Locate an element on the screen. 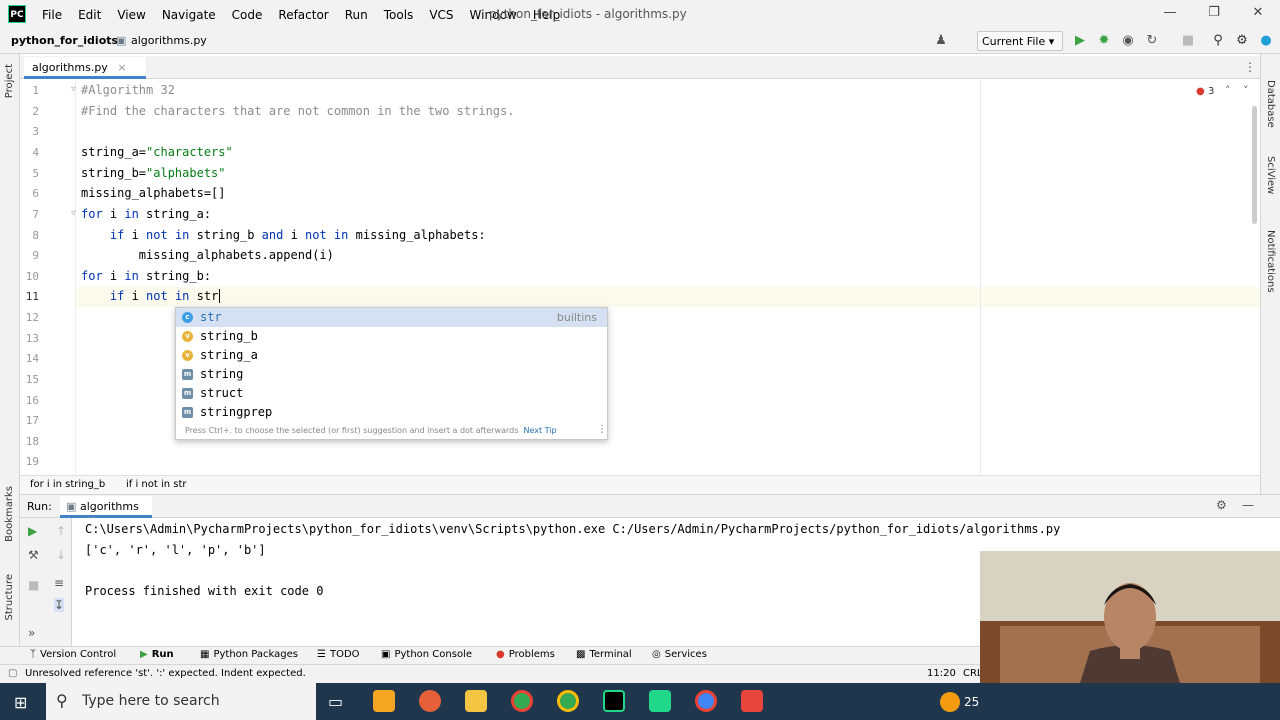 This screenshot has height=720, width=1280. windows-start-icon: ⊞ is located at coordinates (20, 702).